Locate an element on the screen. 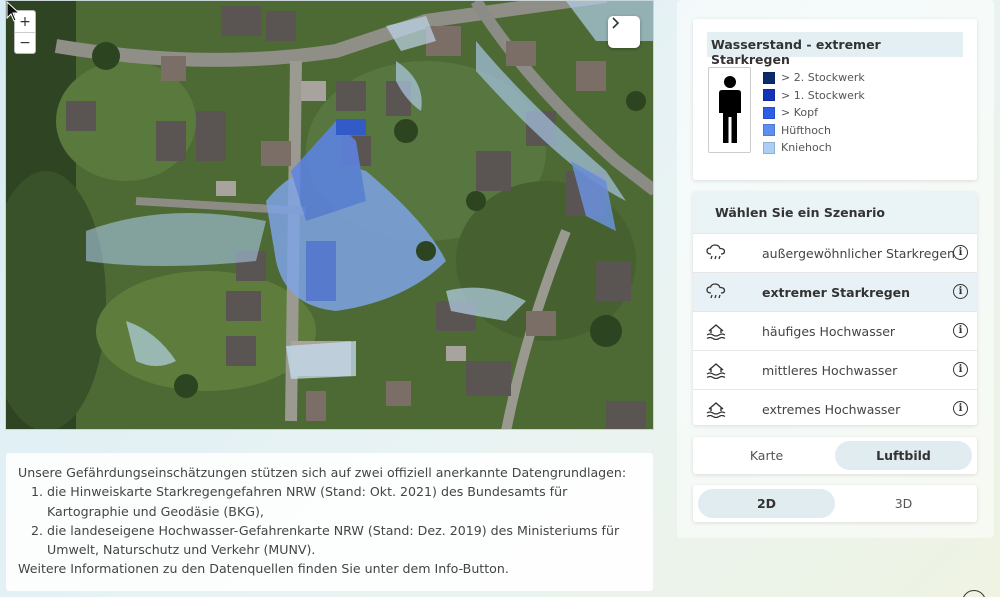 The height and width of the screenshot is (597, 1000). legend-item-hip: Hüfthoch is located at coordinates (814, 131).